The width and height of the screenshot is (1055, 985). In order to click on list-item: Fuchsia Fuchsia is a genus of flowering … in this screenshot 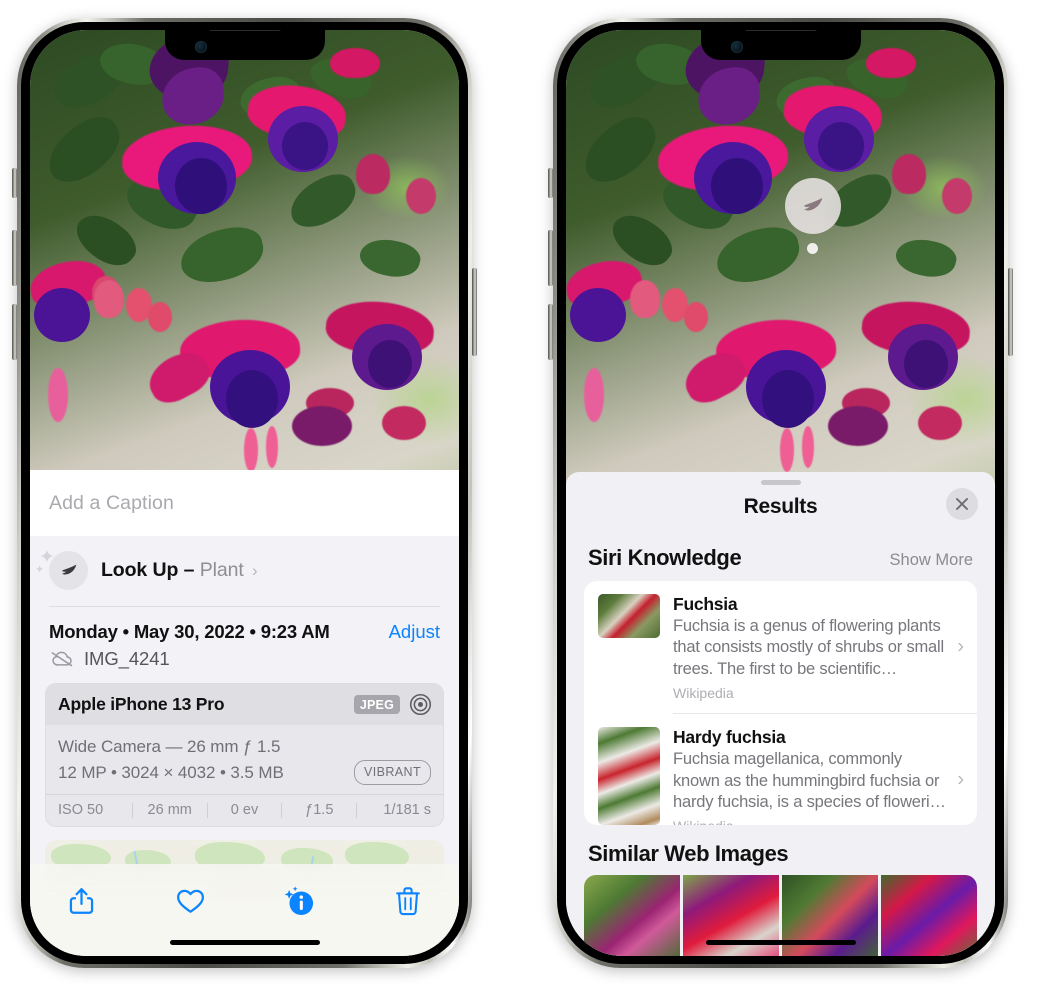, I will do `click(780, 647)`.